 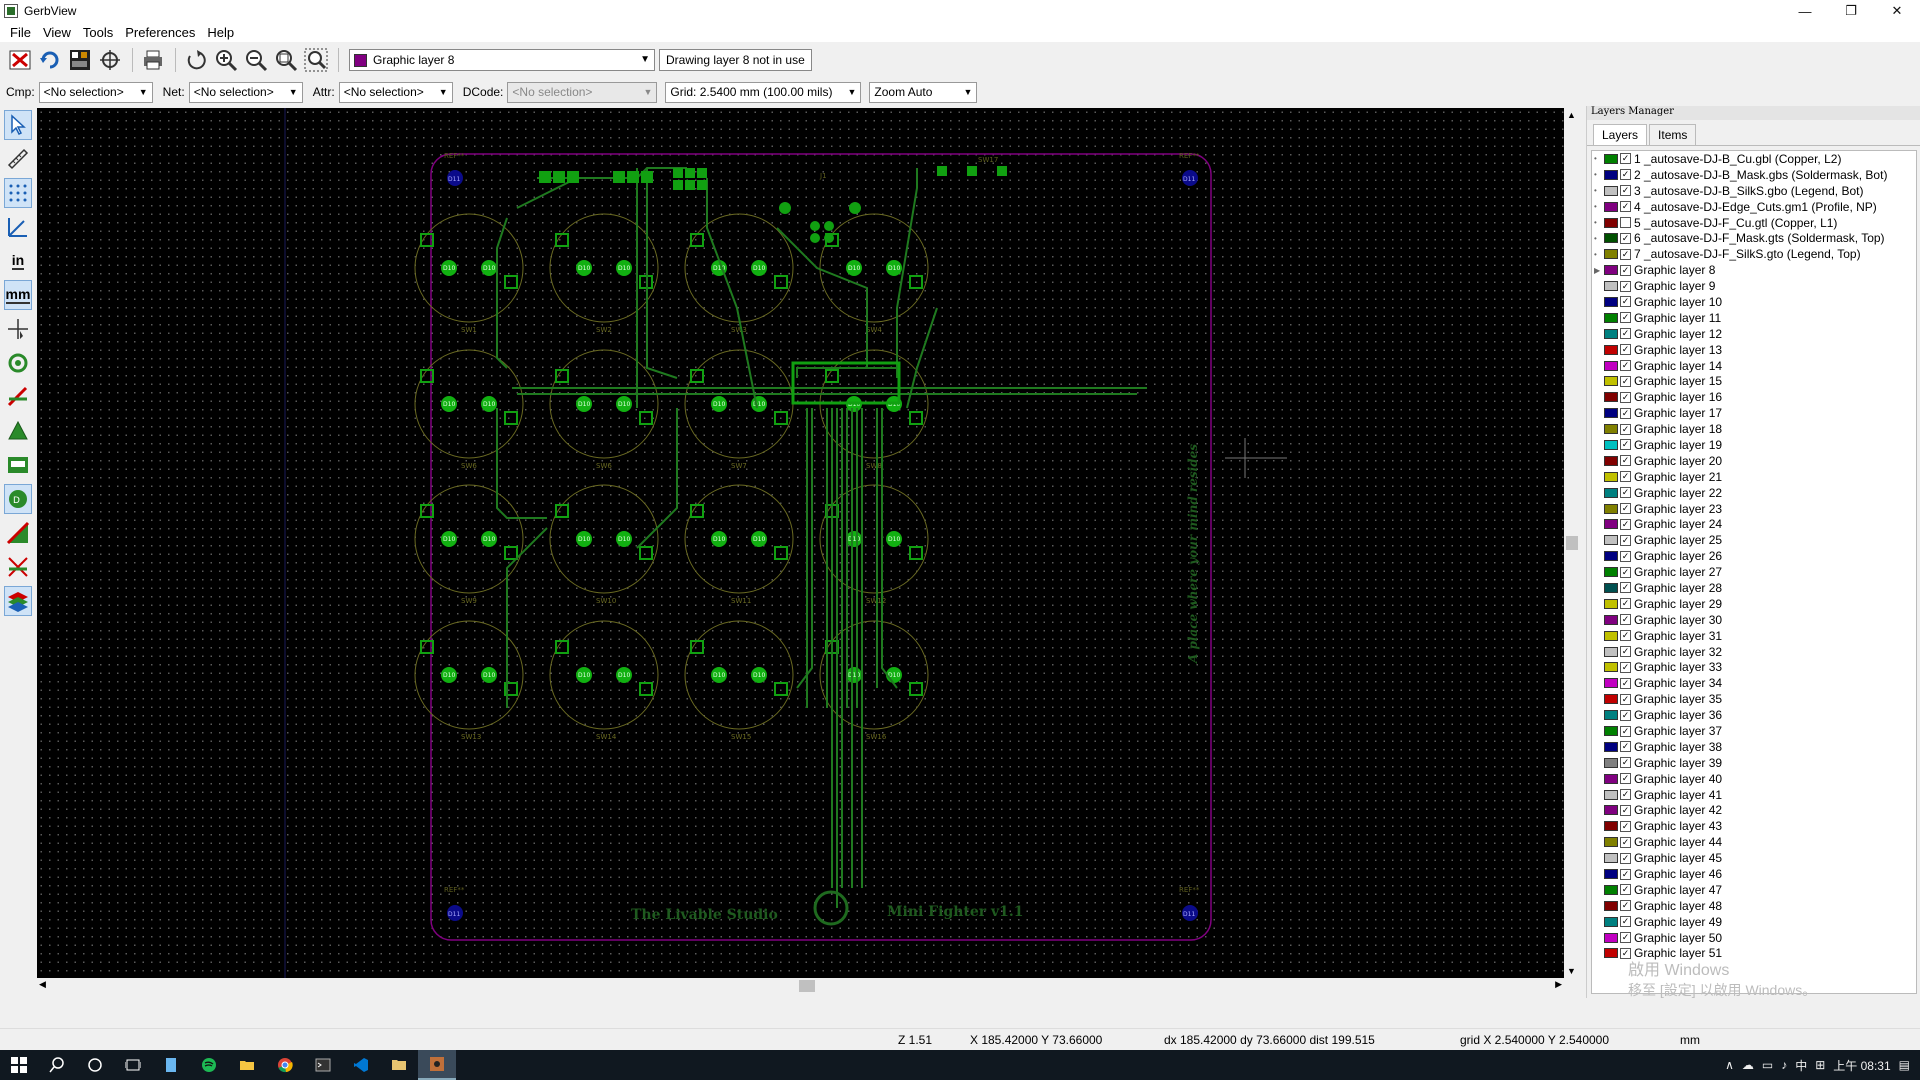 I want to click on layer-name: Graphic layer 10, so click(x=1678, y=302).